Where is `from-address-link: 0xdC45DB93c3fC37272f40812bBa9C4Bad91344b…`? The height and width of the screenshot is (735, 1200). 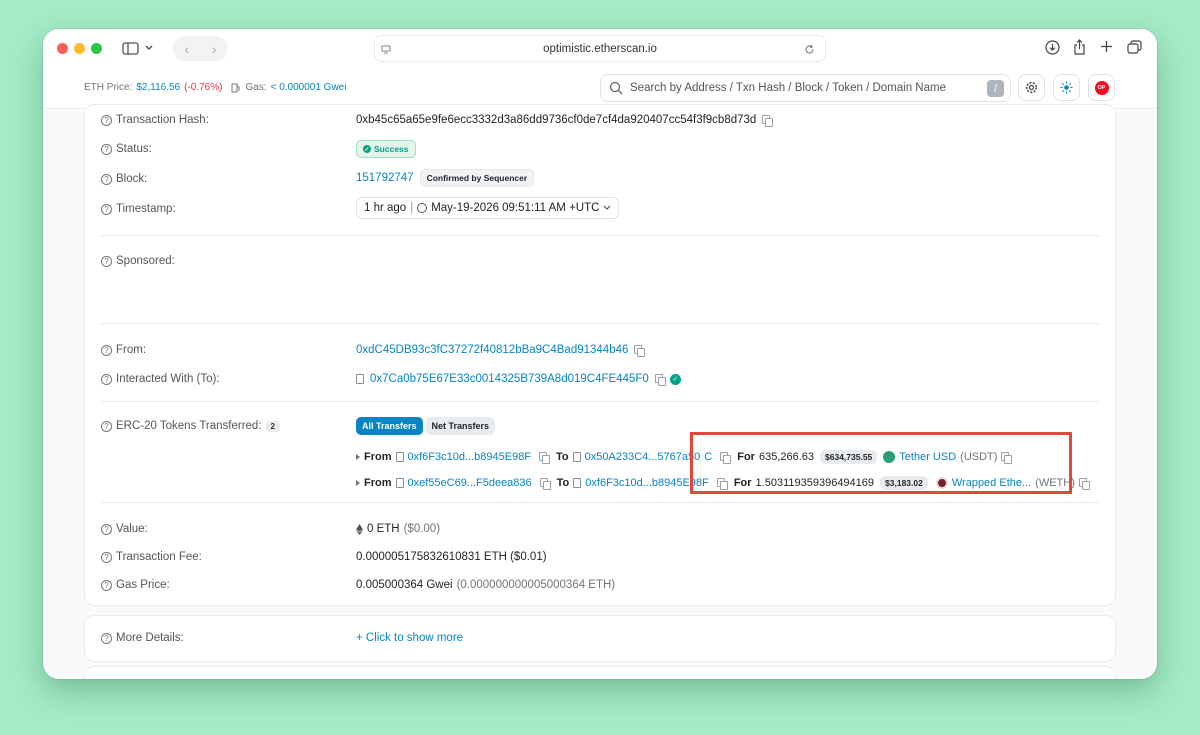 from-address-link: 0xdC45DB93c3fC37272f40812bBa9C4Bad91344b… is located at coordinates (492, 350).